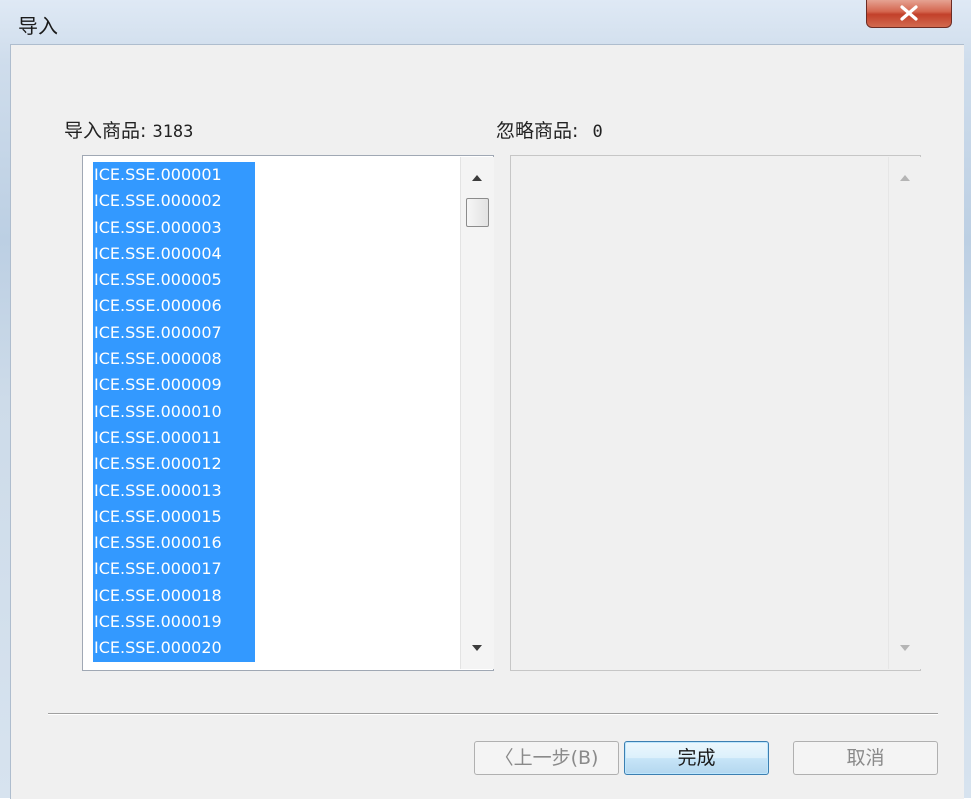 The height and width of the screenshot is (799, 971). Describe the element at coordinates (905, 413) in the screenshot. I see `ignored-list-scrollbar` at that location.